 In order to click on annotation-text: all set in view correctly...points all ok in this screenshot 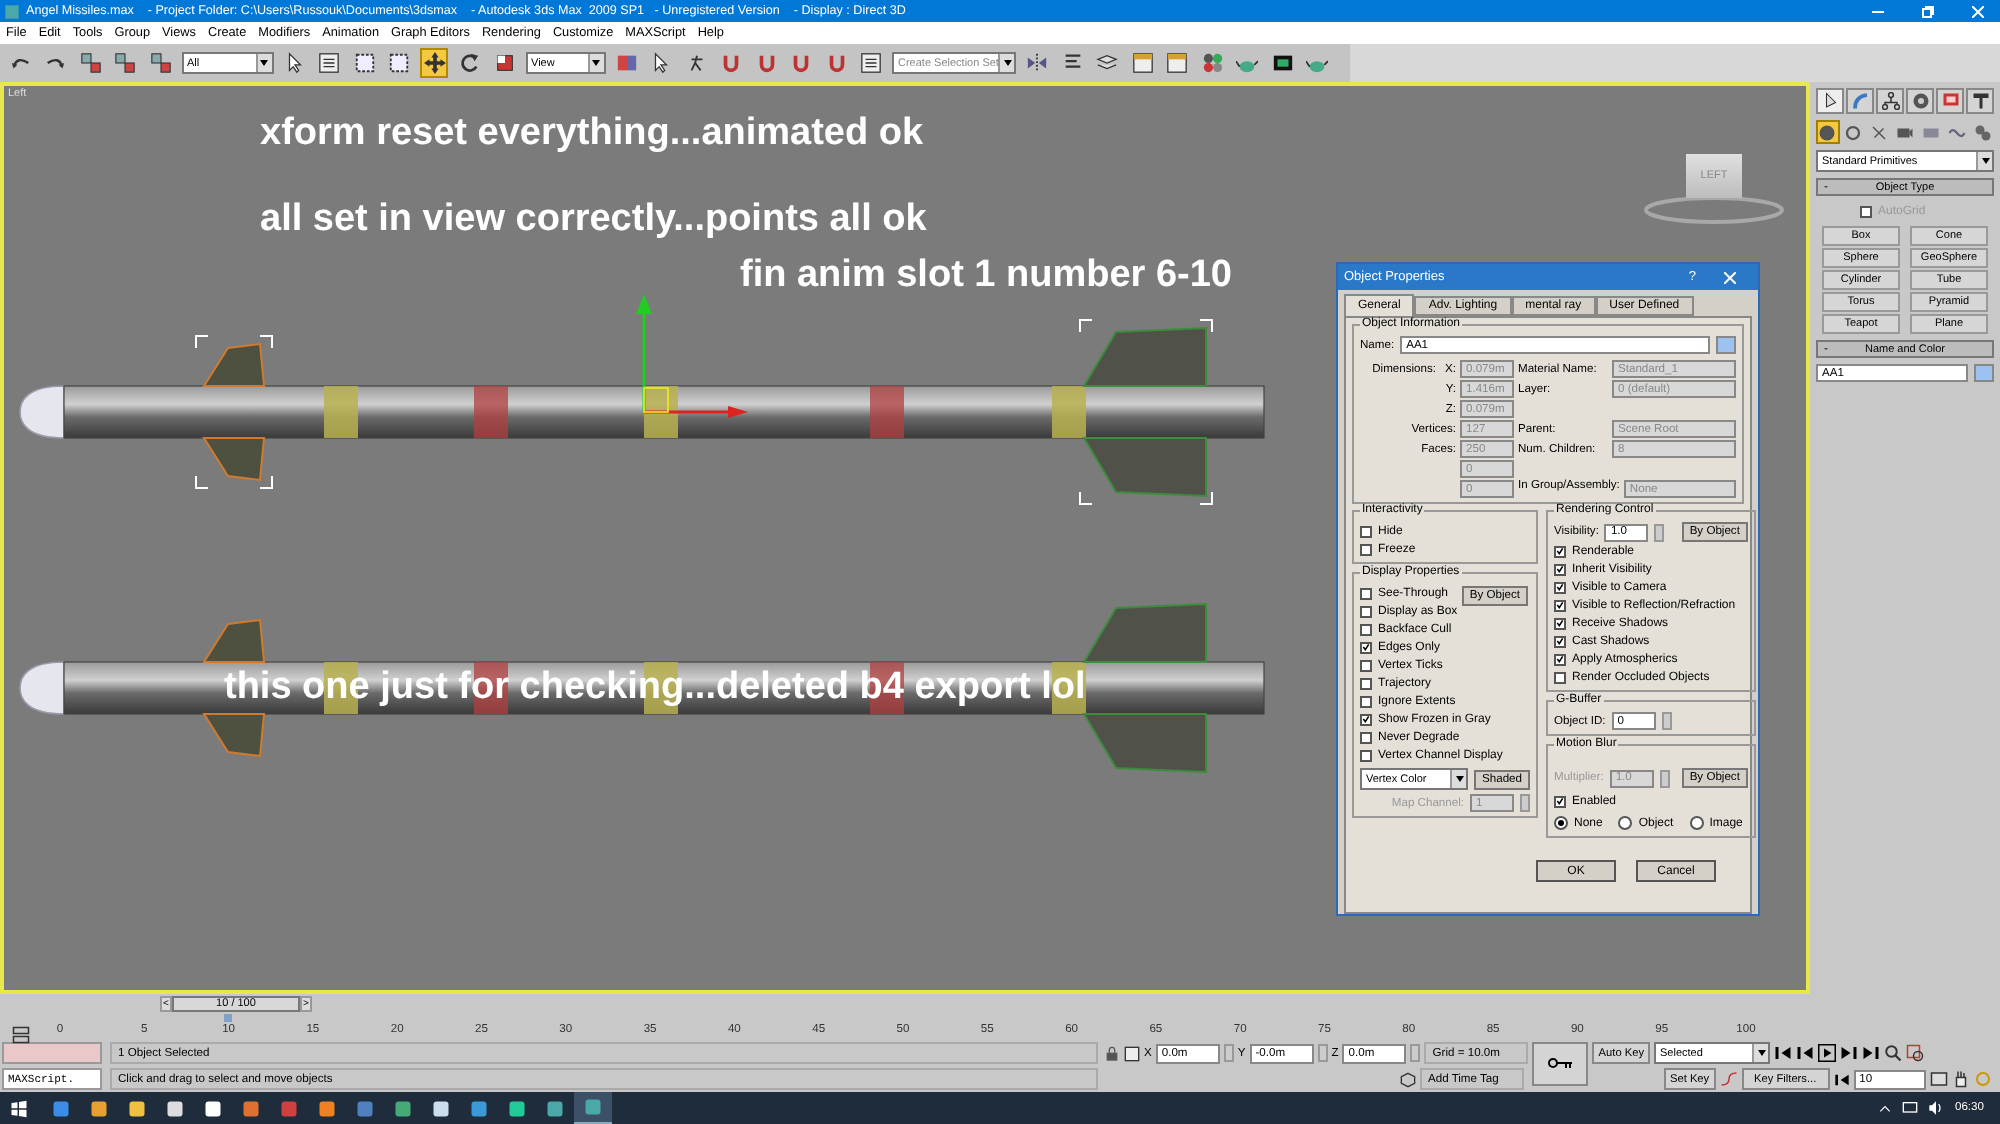, I will do `click(593, 220)`.